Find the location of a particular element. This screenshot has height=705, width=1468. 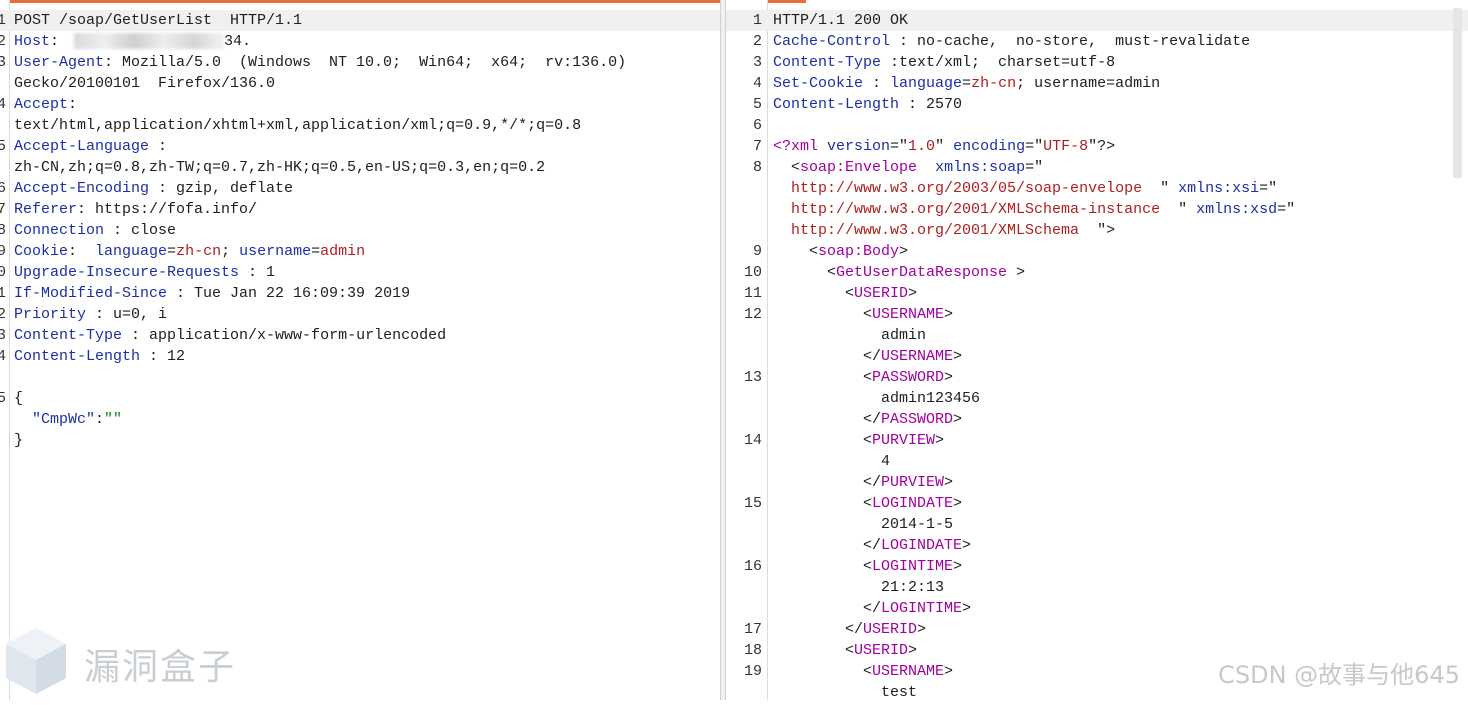

response-line: </LOGINDATE> is located at coordinates (1097, 545).